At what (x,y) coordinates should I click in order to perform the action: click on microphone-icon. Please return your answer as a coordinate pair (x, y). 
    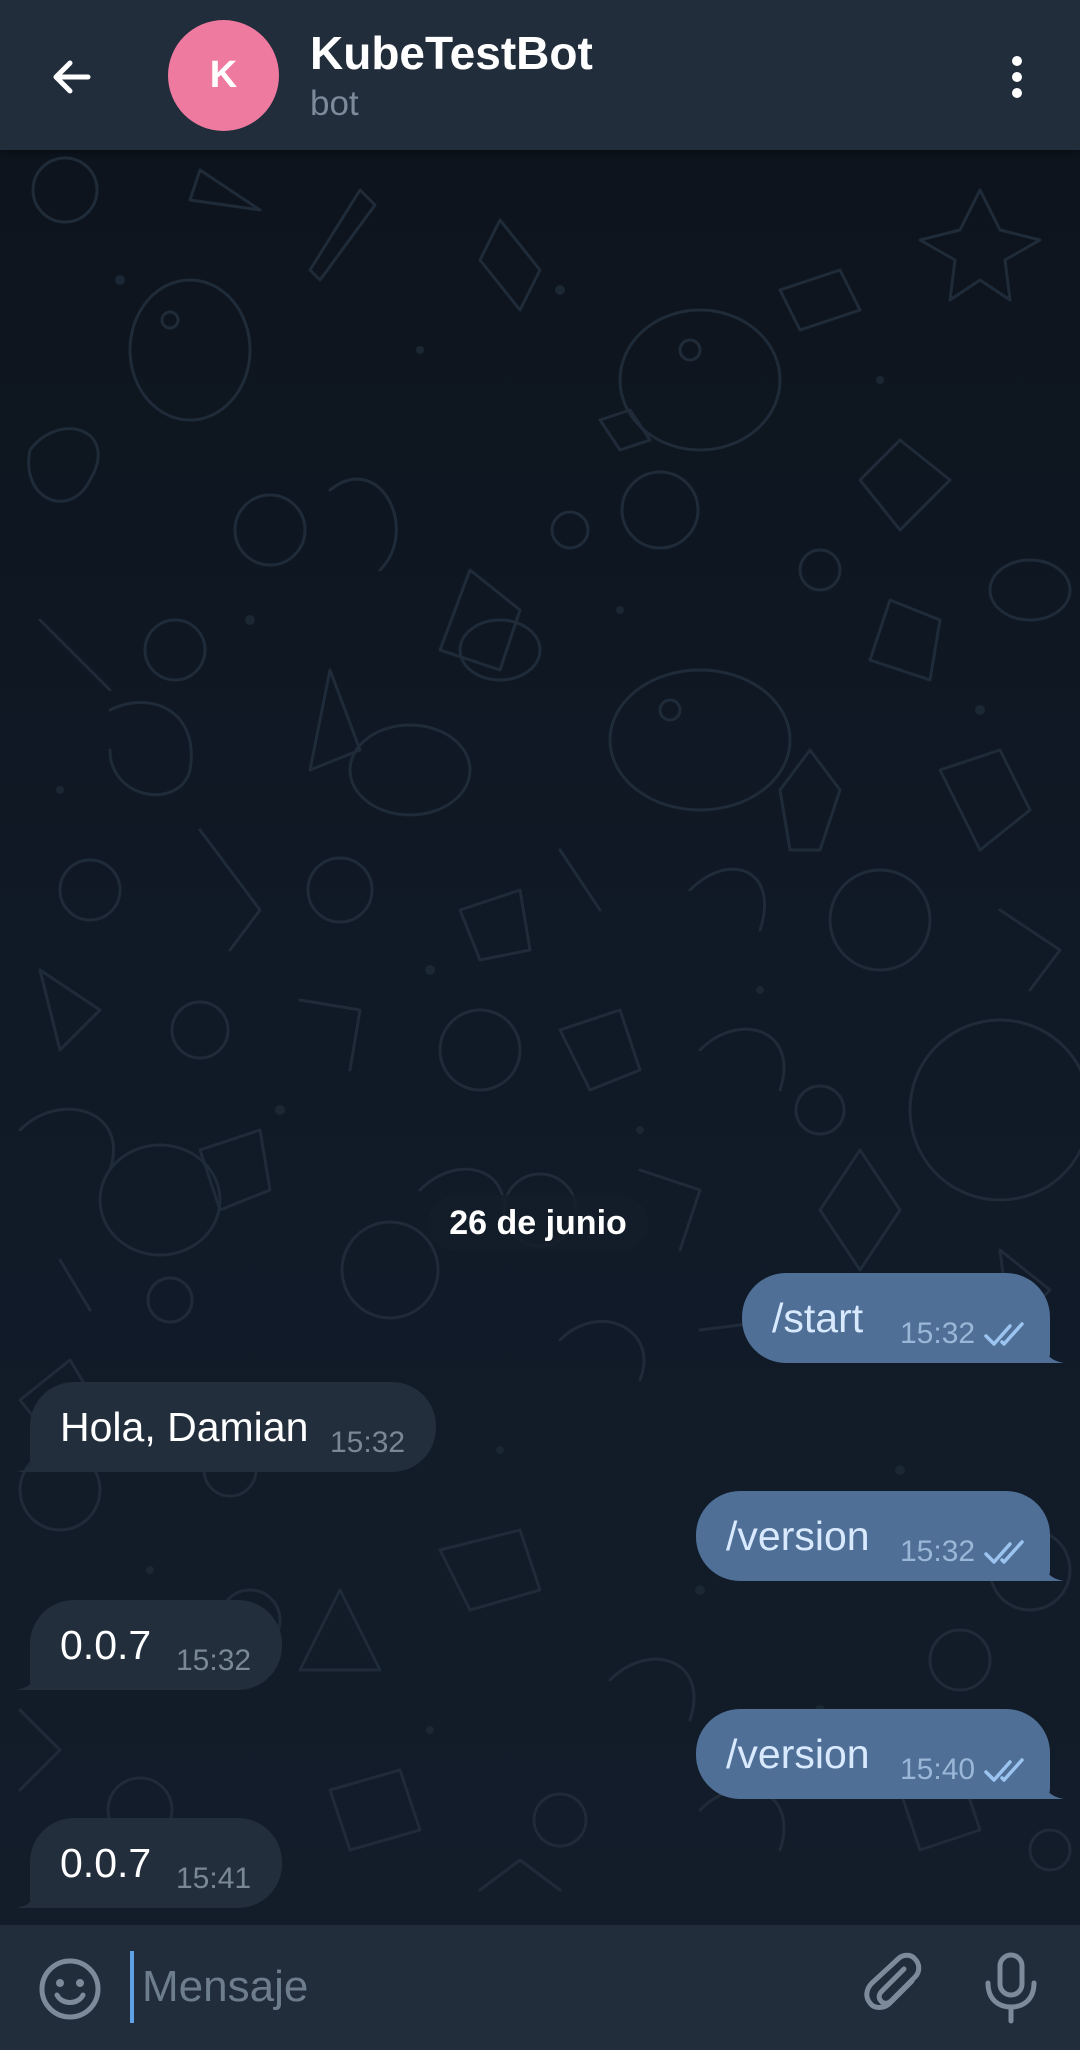
    Looking at the image, I should click on (1011, 1988).